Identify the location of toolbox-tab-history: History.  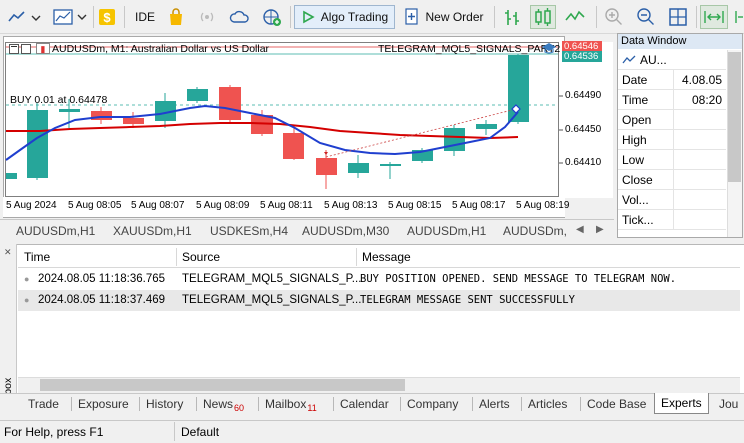
(164, 404).